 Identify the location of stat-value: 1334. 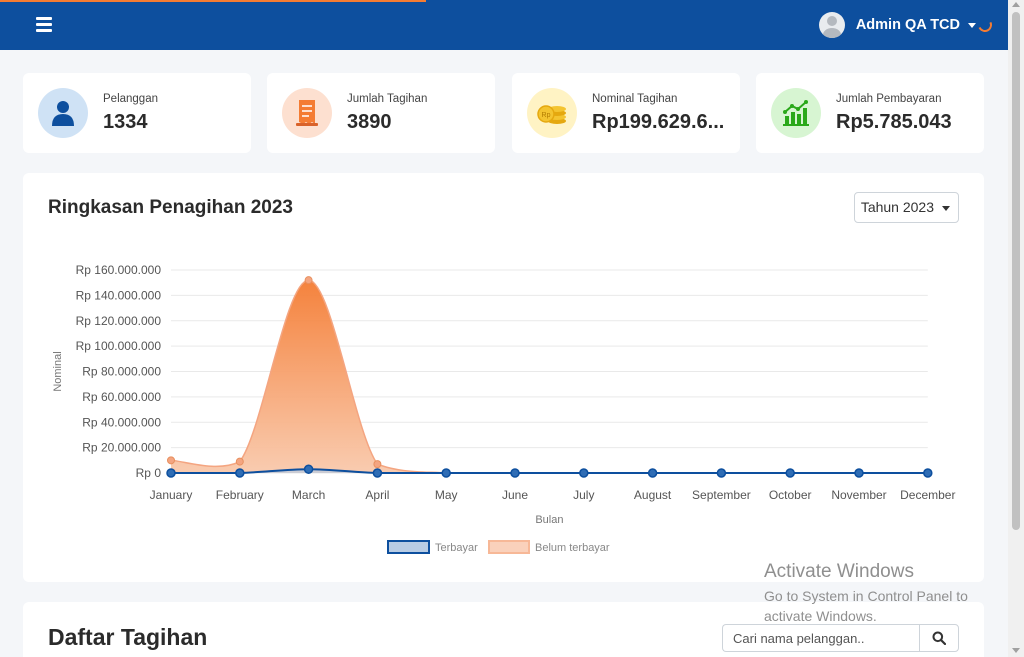
(125, 121).